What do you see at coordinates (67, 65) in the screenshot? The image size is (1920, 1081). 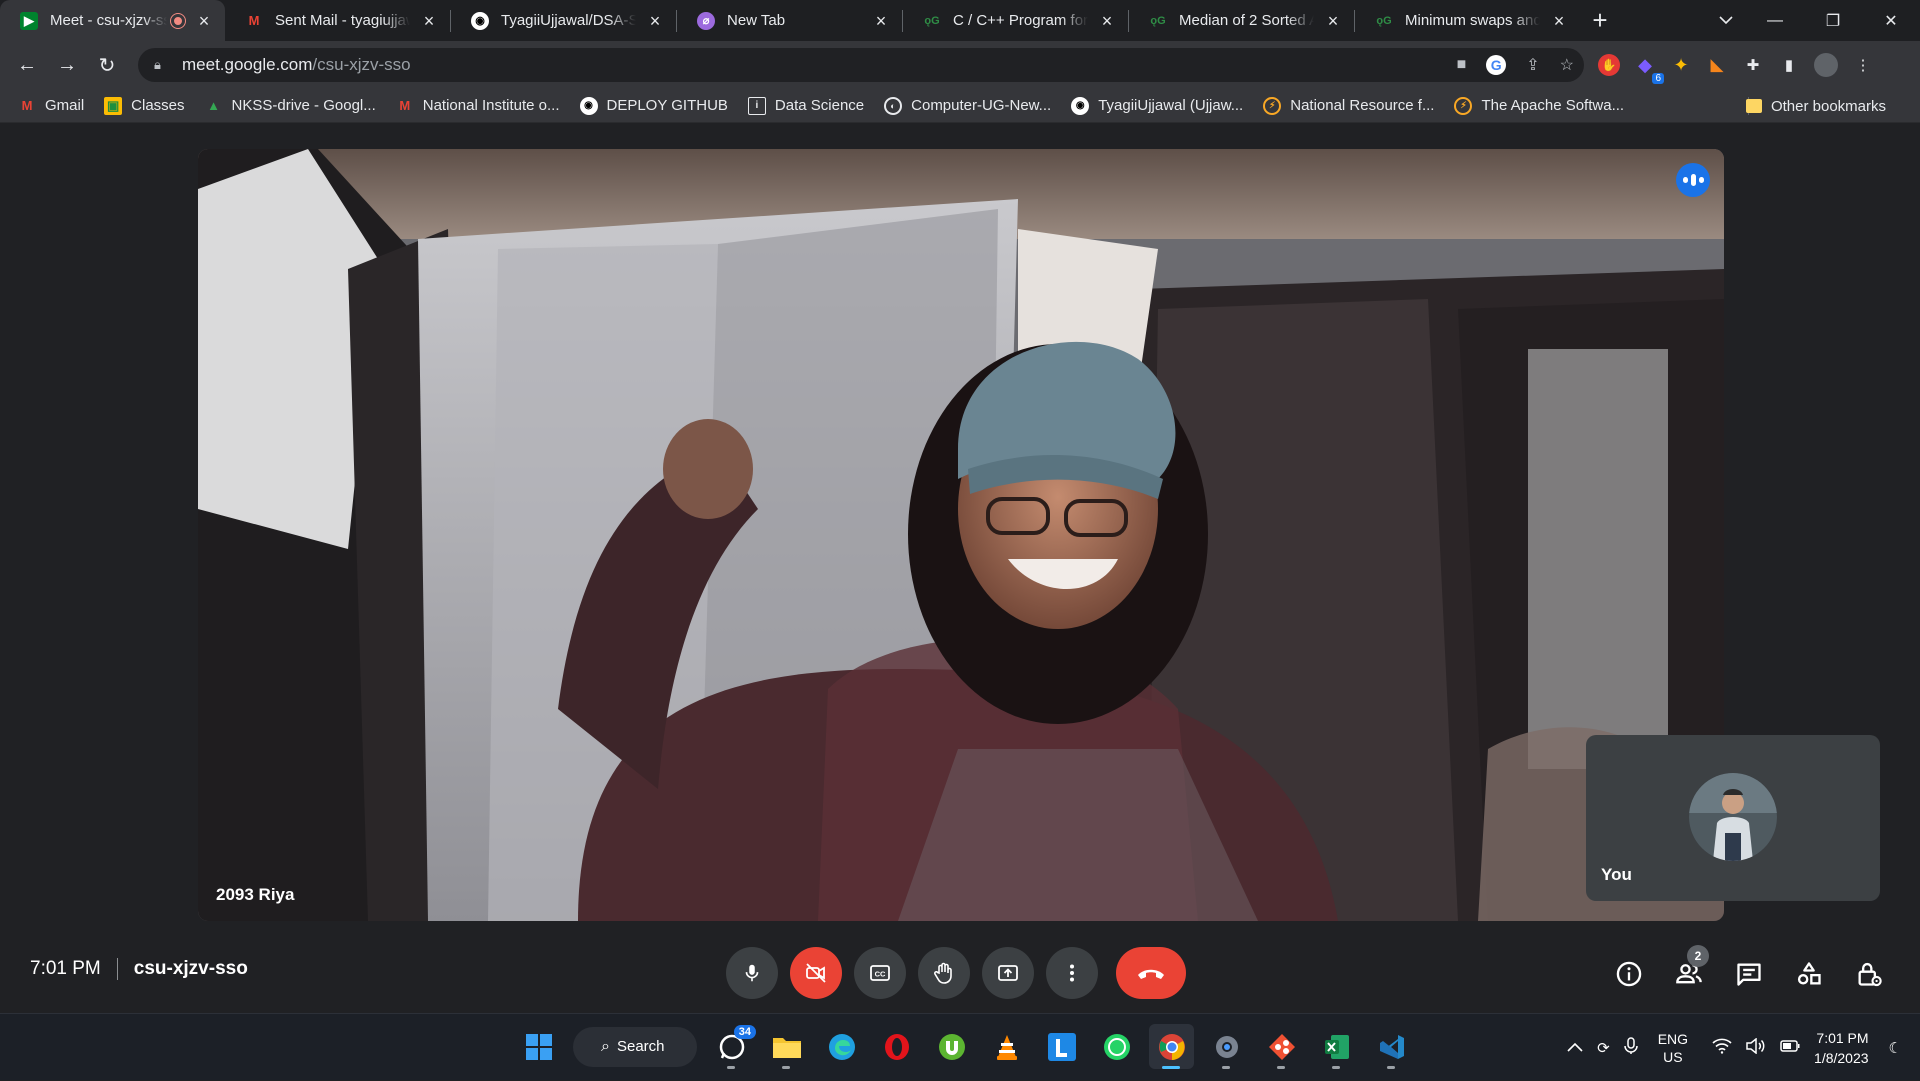 I see `forward-icon: →` at bounding box center [67, 65].